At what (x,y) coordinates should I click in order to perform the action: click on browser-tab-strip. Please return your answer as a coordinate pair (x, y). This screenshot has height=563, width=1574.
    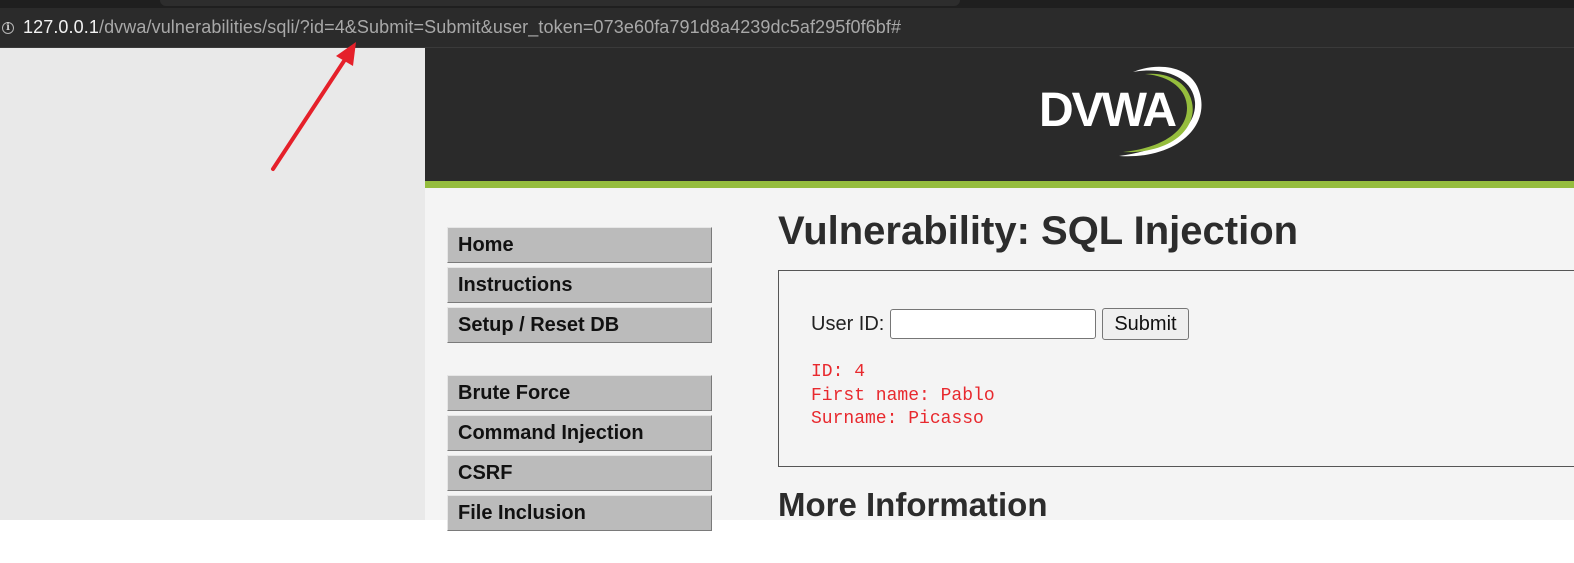
    Looking at the image, I should click on (787, 4).